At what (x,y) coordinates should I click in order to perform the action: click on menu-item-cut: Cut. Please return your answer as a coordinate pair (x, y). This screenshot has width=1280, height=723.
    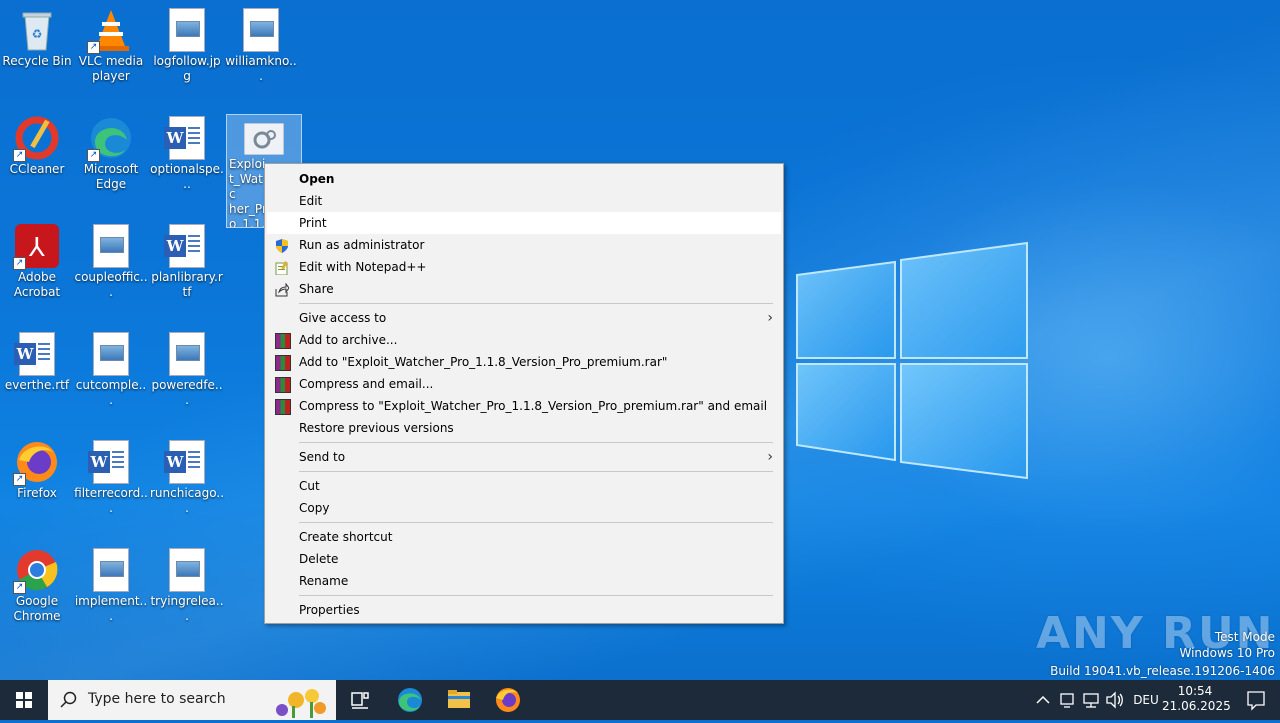
    Looking at the image, I should click on (524, 486).